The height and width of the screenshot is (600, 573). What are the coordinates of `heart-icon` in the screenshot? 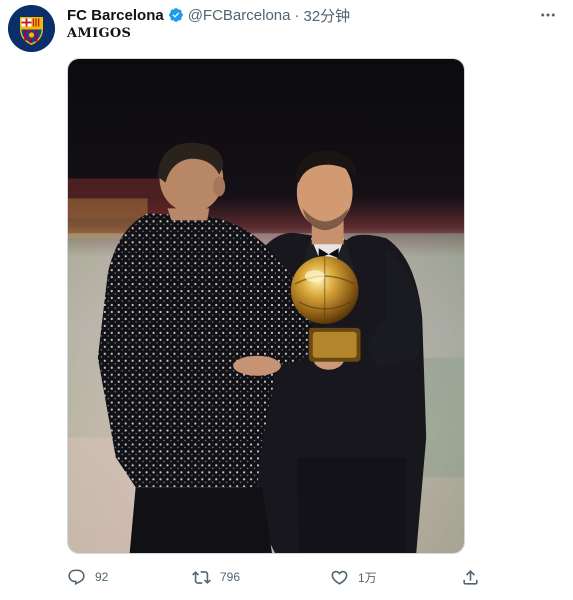 It's located at (339, 577).